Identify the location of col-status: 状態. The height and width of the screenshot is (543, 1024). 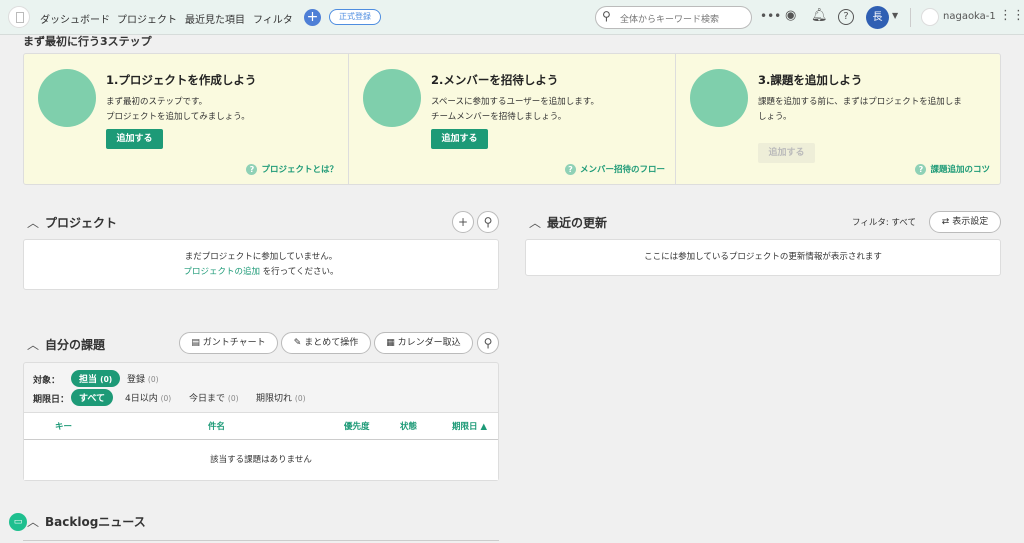
(408, 426).